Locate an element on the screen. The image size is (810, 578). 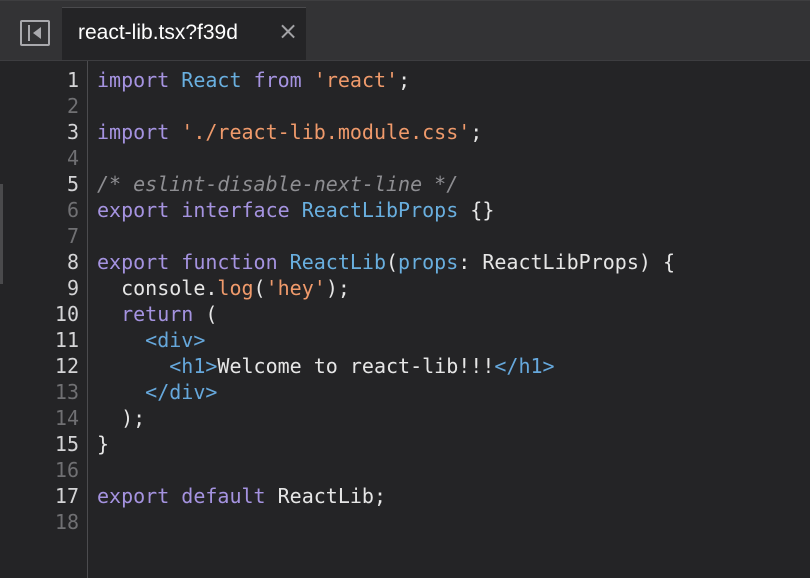
line-number: 6 is located at coordinates (72, 210).